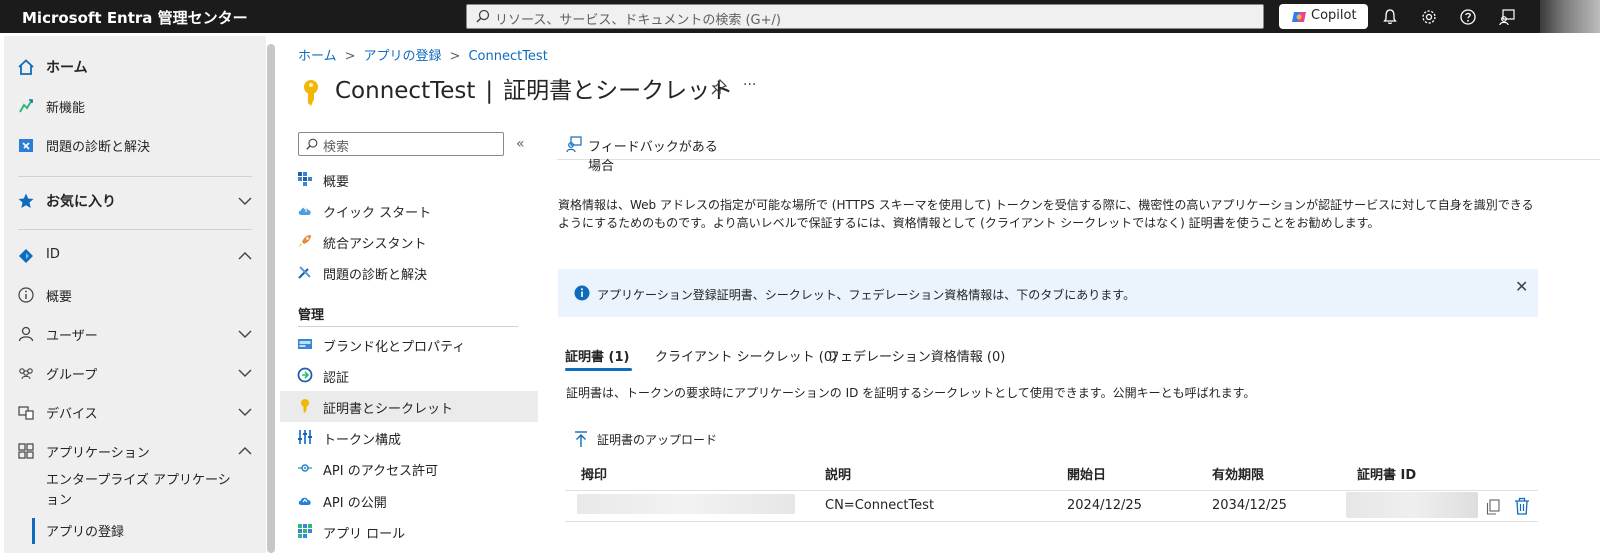 This screenshot has height=553, width=1600. I want to click on cell-expires: 2034/12/25, so click(1249, 505).